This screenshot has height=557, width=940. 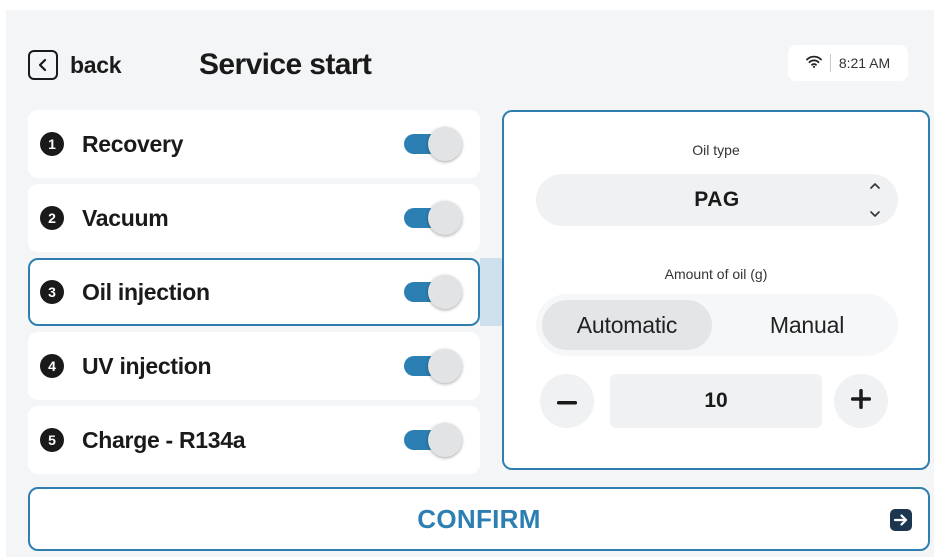 I want to click on confirm-button: CONFIRM, so click(x=479, y=519).